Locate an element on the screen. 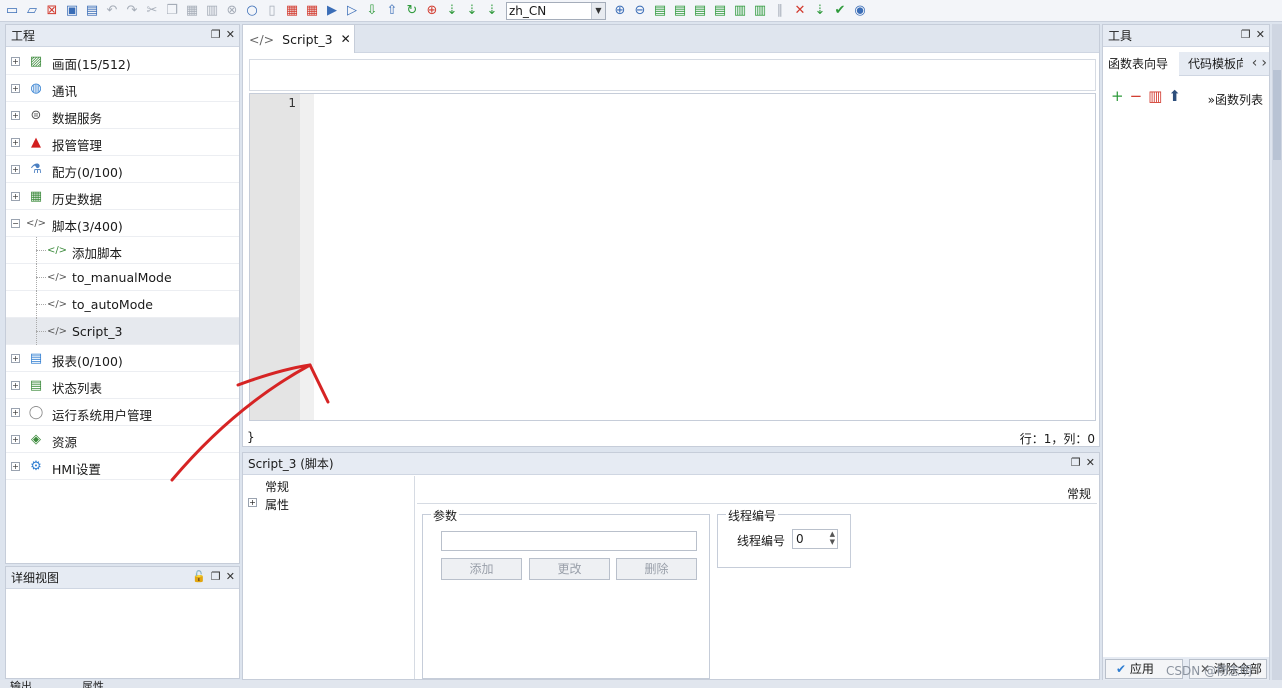  redo-icon: ↷ is located at coordinates (132, 11).